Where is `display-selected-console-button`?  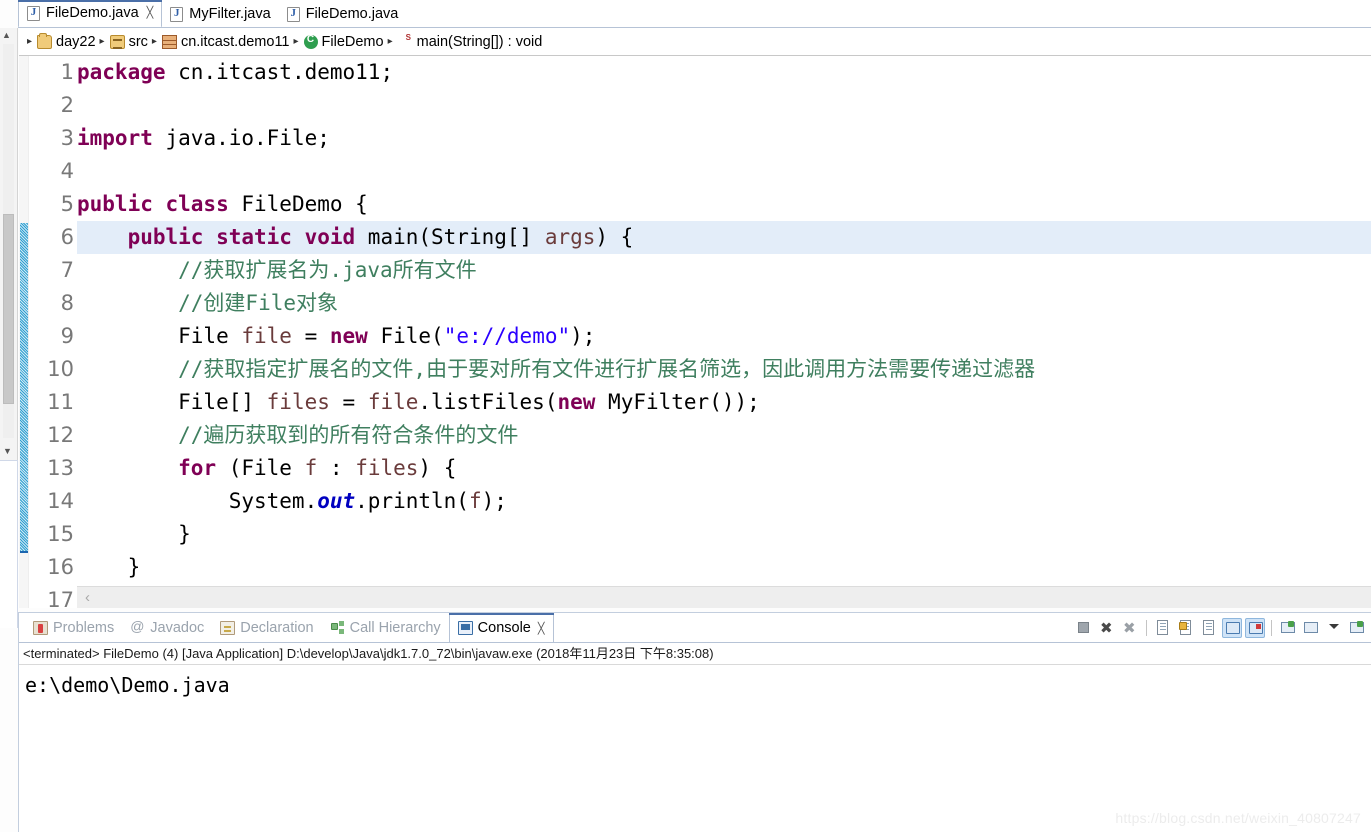
display-selected-console-button is located at coordinates (1311, 628).